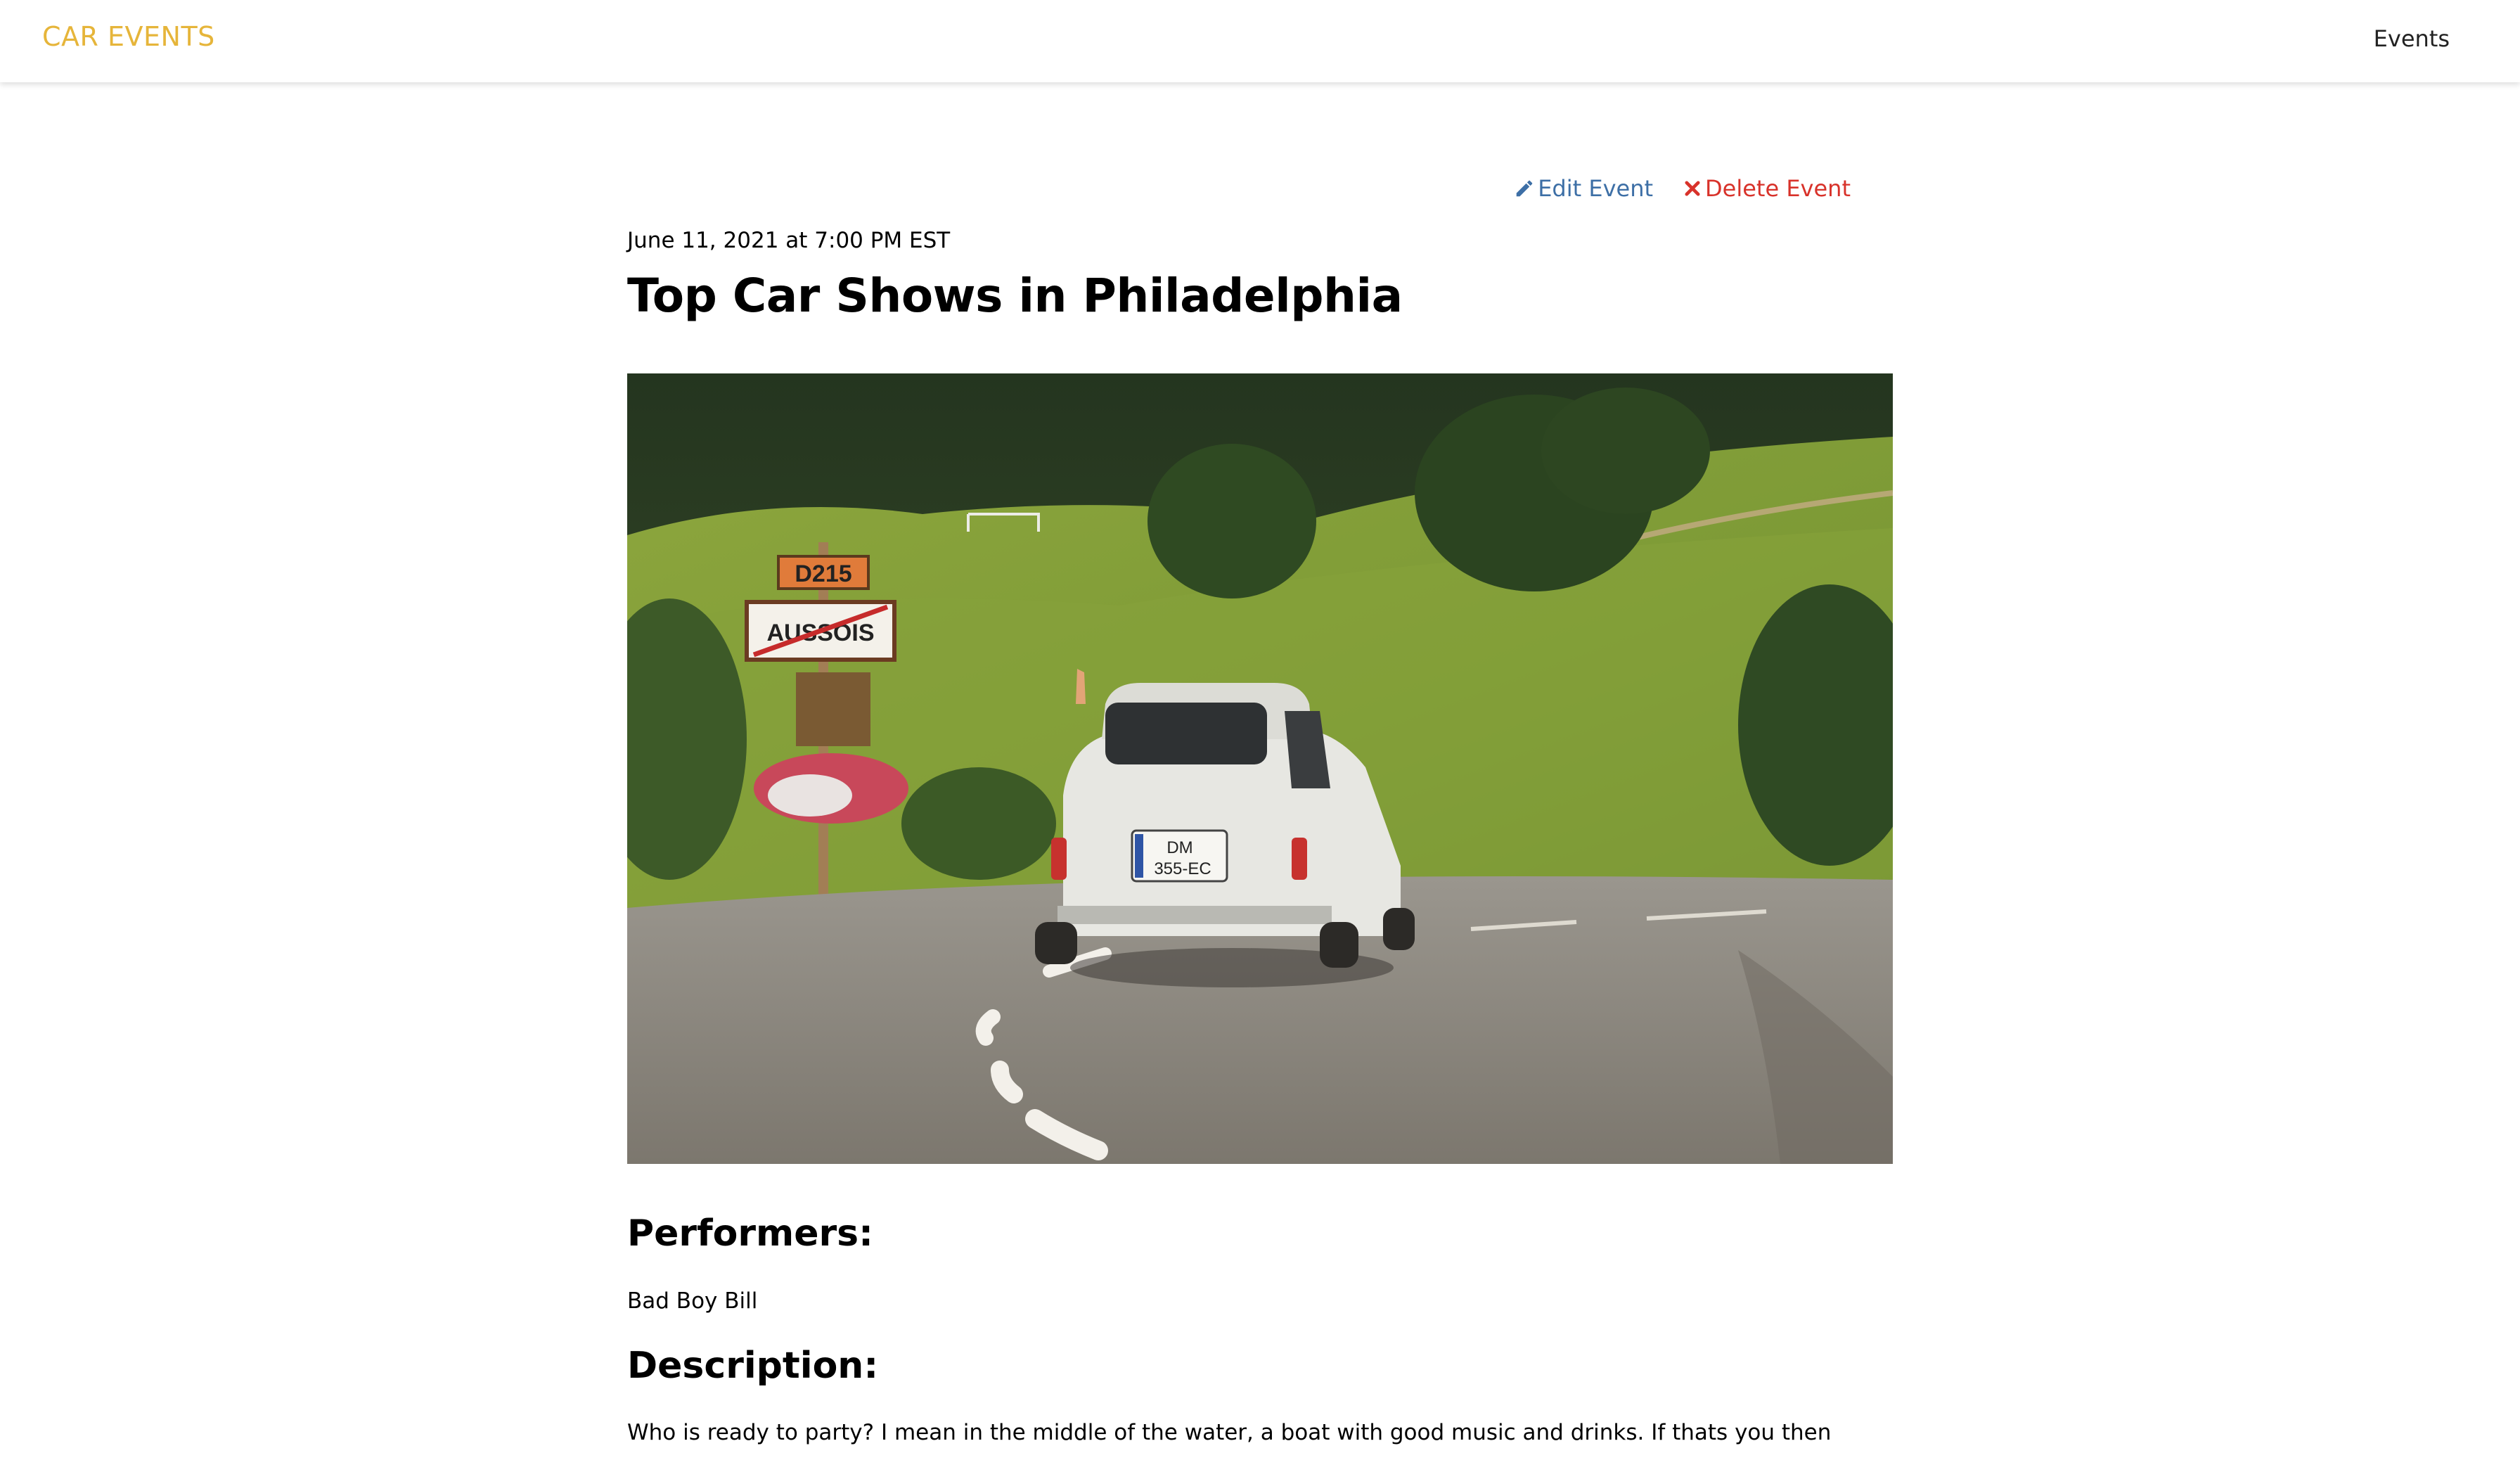 The image size is (2520, 1460). I want to click on delete-event-label: Delete Event, so click(1778, 188).